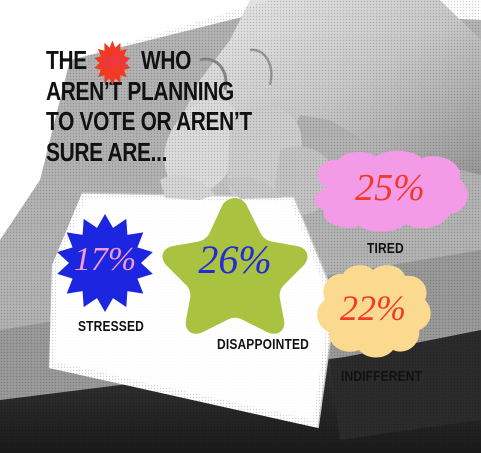  Describe the element at coordinates (166, 61) in the screenshot. I see `headline-who: WHO` at that location.